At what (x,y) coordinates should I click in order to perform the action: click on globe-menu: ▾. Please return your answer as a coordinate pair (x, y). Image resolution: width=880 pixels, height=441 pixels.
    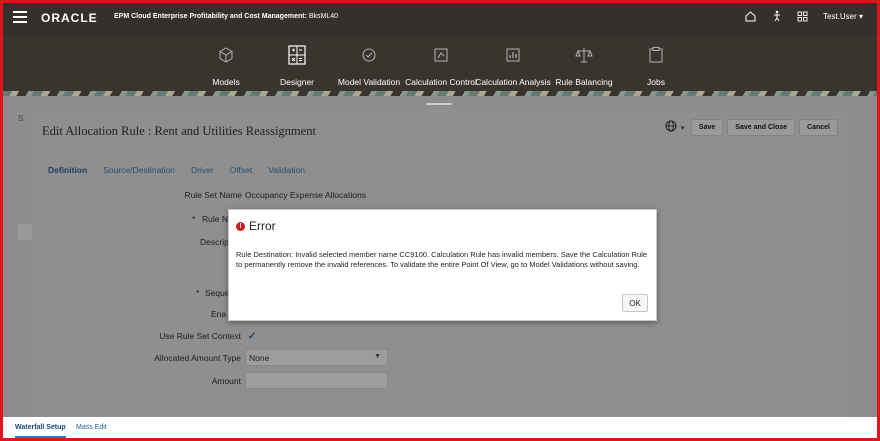
    Looking at the image, I should click on (676, 128).